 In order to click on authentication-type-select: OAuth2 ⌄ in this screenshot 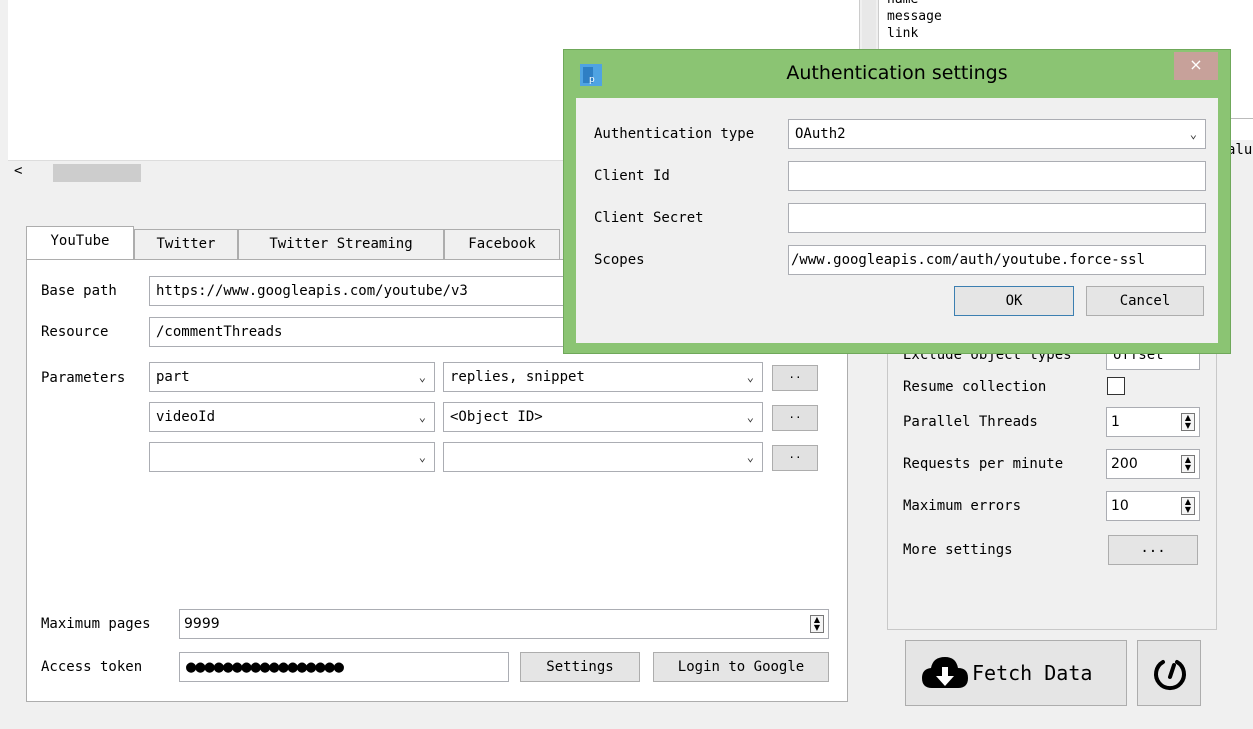, I will do `click(997, 134)`.